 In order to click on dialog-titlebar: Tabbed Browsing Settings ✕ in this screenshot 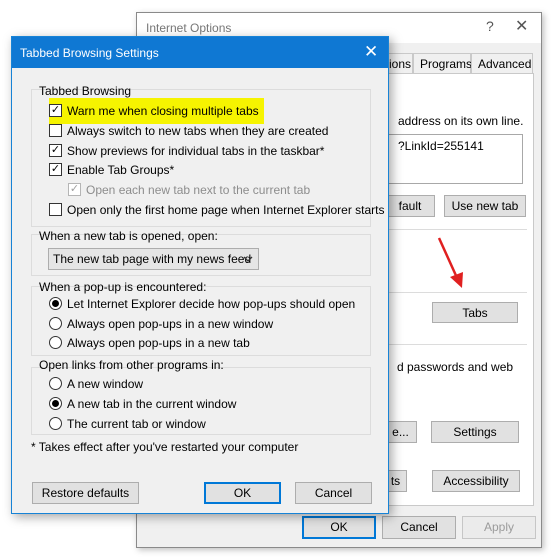, I will do `click(200, 52)`.